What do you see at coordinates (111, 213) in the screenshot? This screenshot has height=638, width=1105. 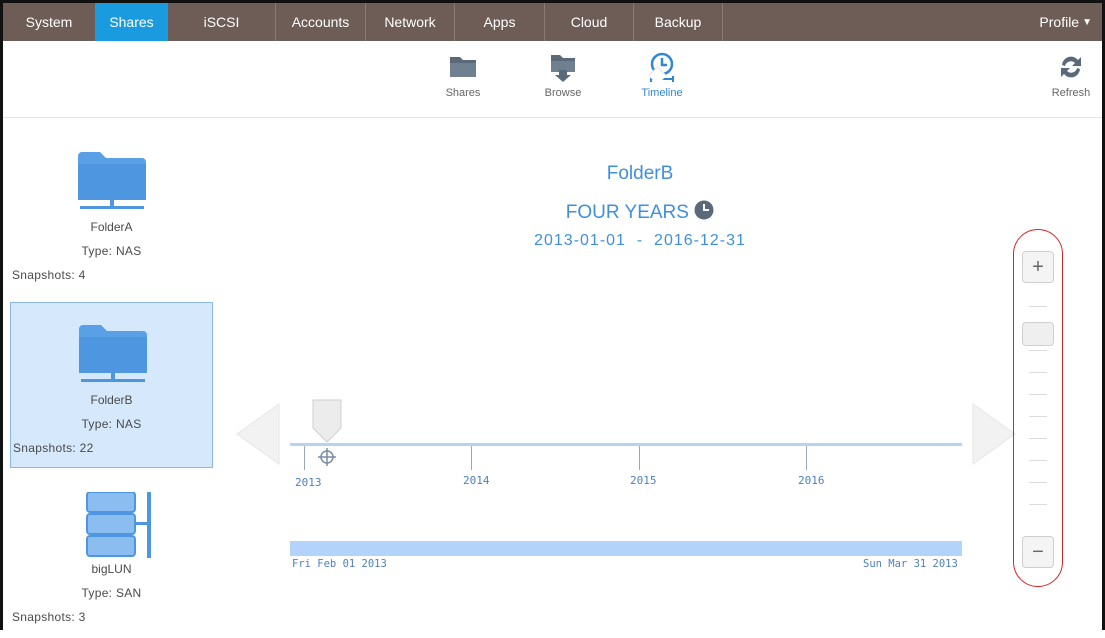 I see `share-item-foldera: FolderA Type: NAS Snapshots: 4` at bounding box center [111, 213].